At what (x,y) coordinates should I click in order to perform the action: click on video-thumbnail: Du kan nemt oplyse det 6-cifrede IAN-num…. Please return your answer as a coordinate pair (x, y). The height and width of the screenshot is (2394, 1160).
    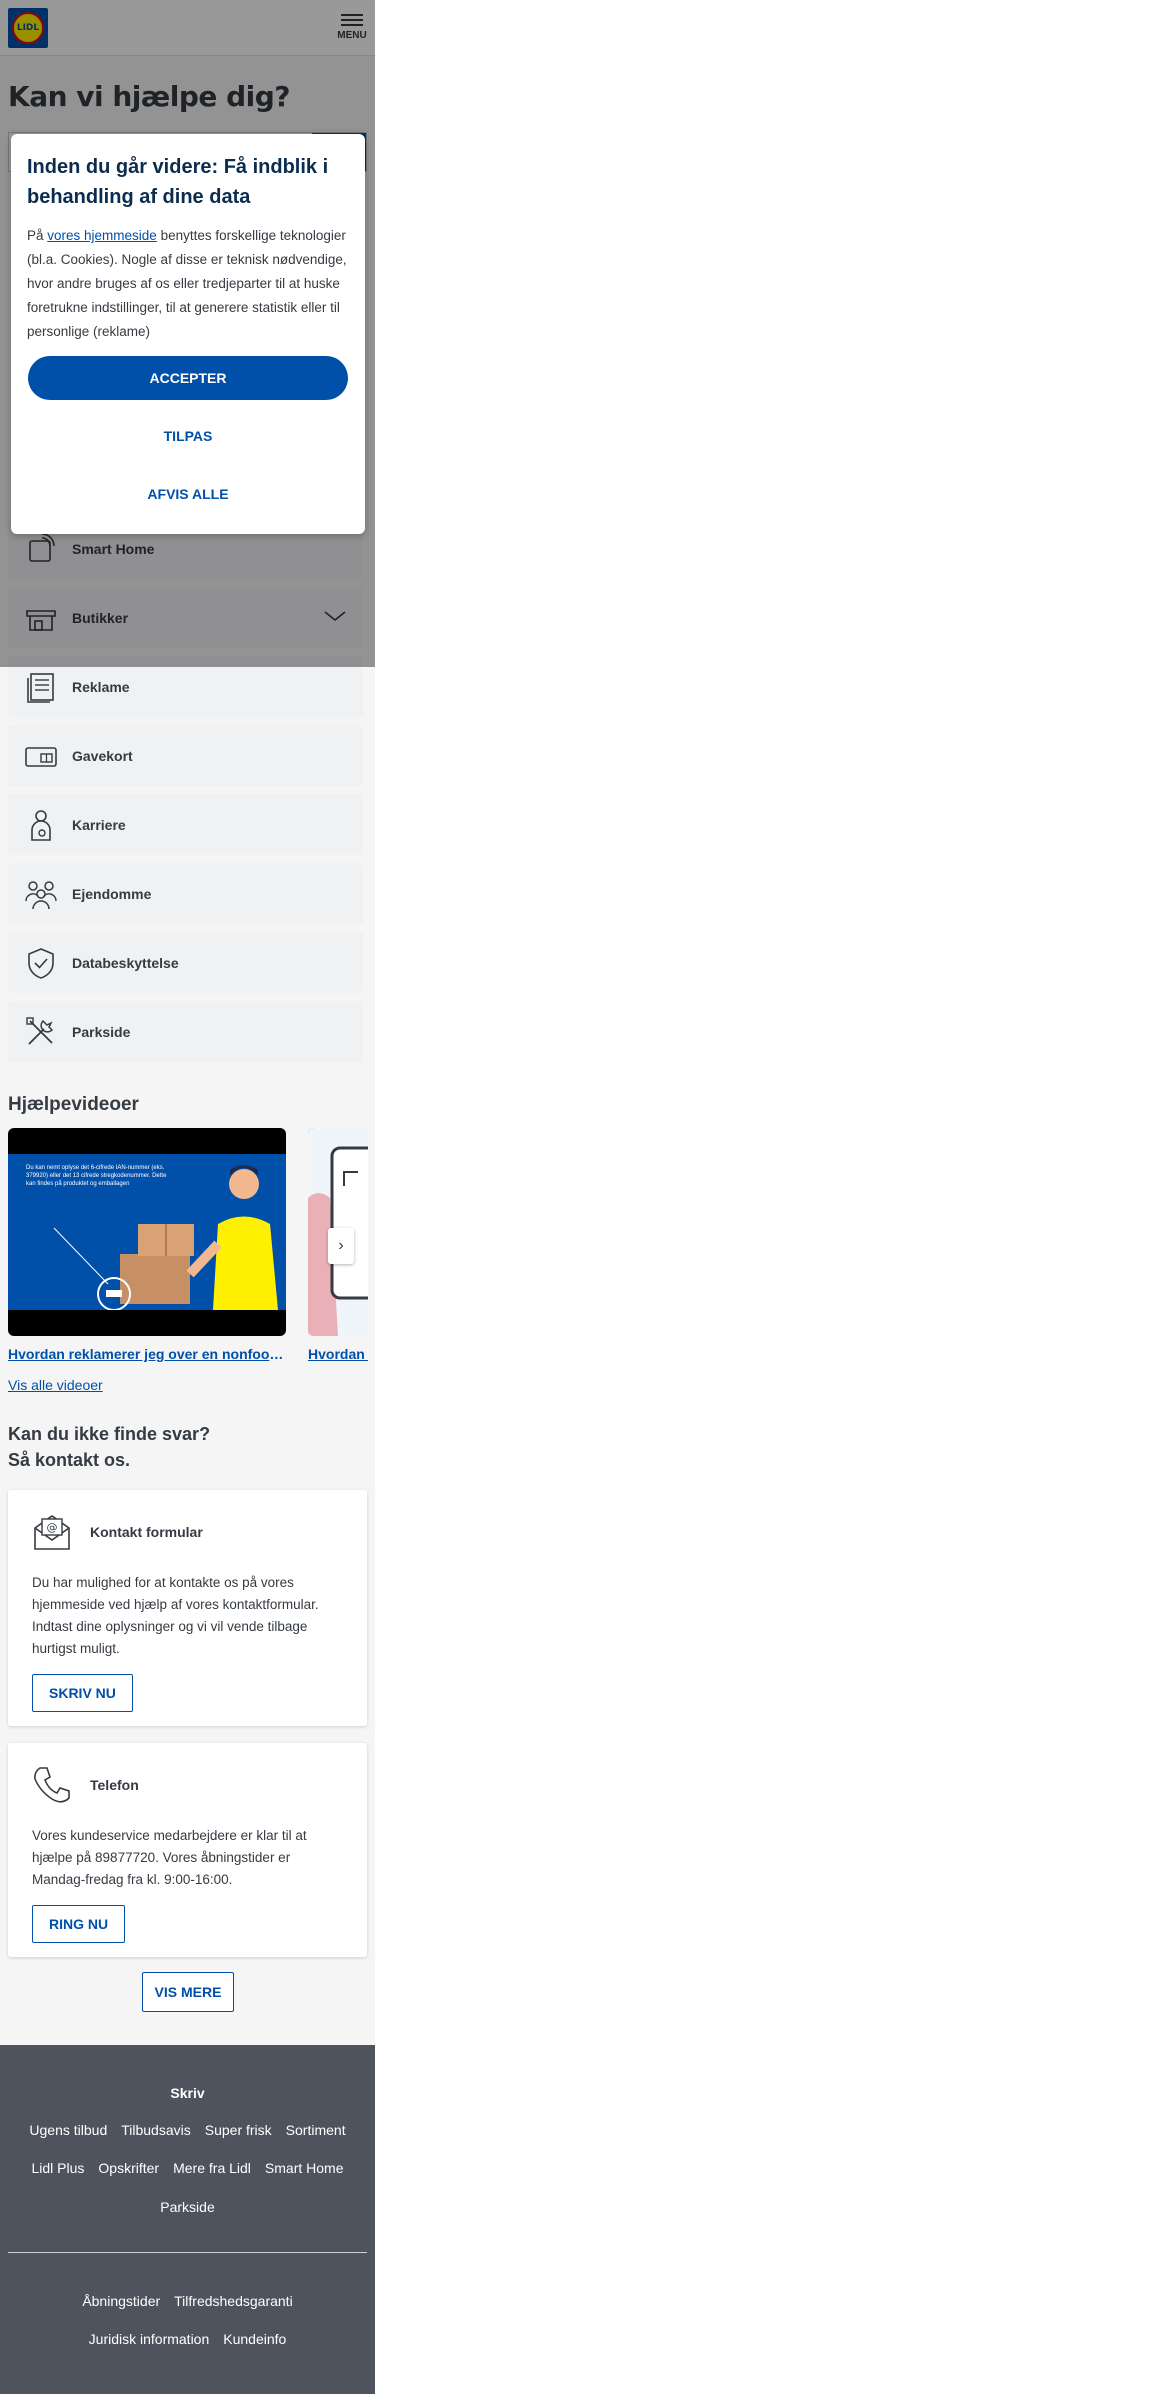
    Looking at the image, I should click on (147, 1232).